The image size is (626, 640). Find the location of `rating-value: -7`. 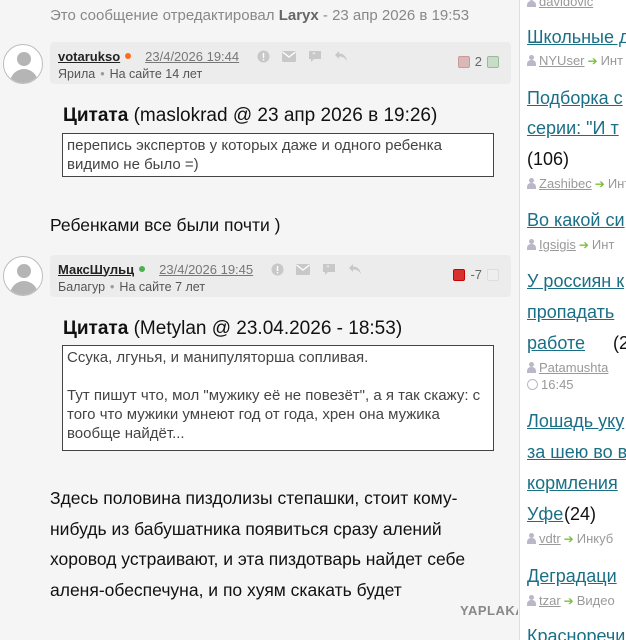

rating-value: -7 is located at coordinates (476, 274).